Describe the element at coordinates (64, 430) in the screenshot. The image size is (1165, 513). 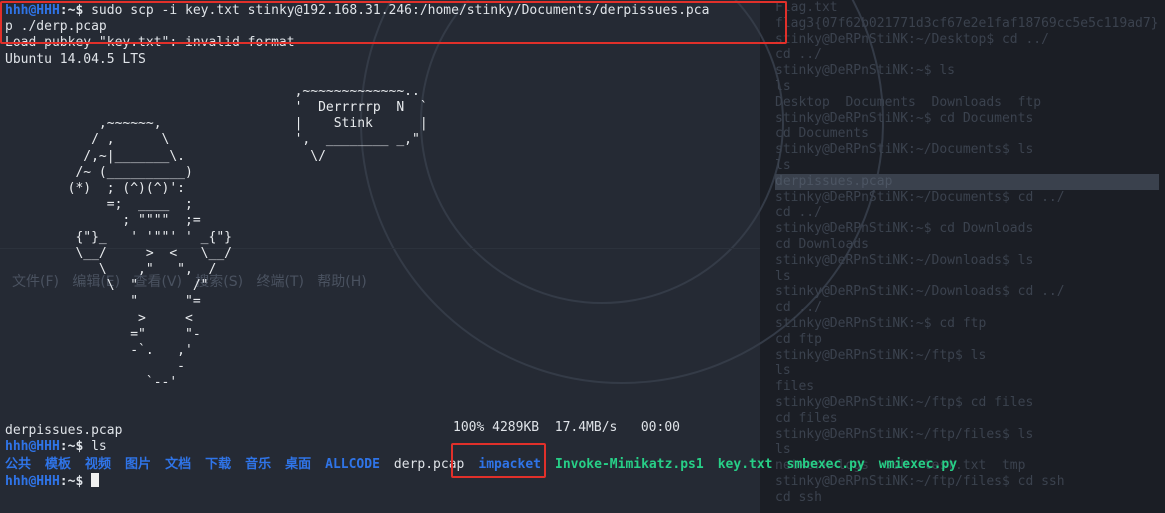
I see `transfer-file: derpissues.pcap` at that location.